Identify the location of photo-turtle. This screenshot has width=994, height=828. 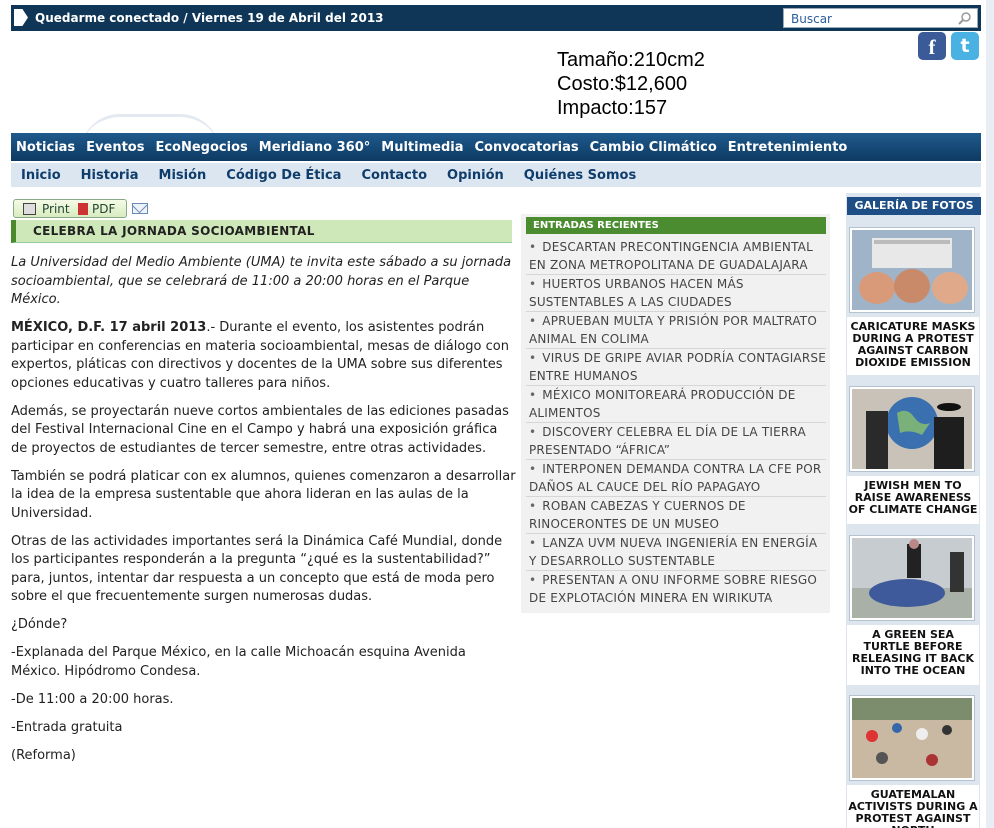
(912, 578).